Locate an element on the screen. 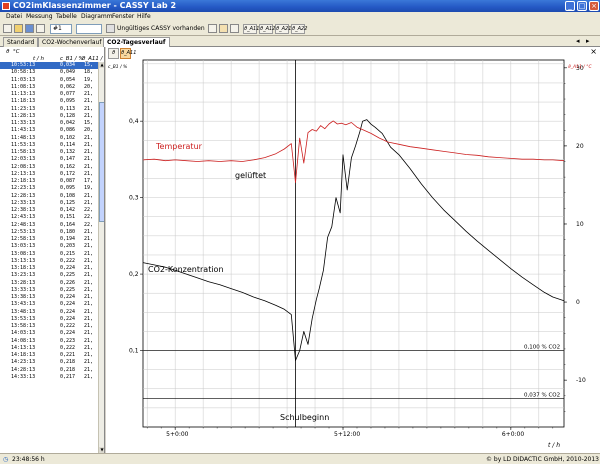 Image resolution: width=600 pixels, height=464 pixels. table-row: 14:28:13 0,218 21, is located at coordinates (49, 370).